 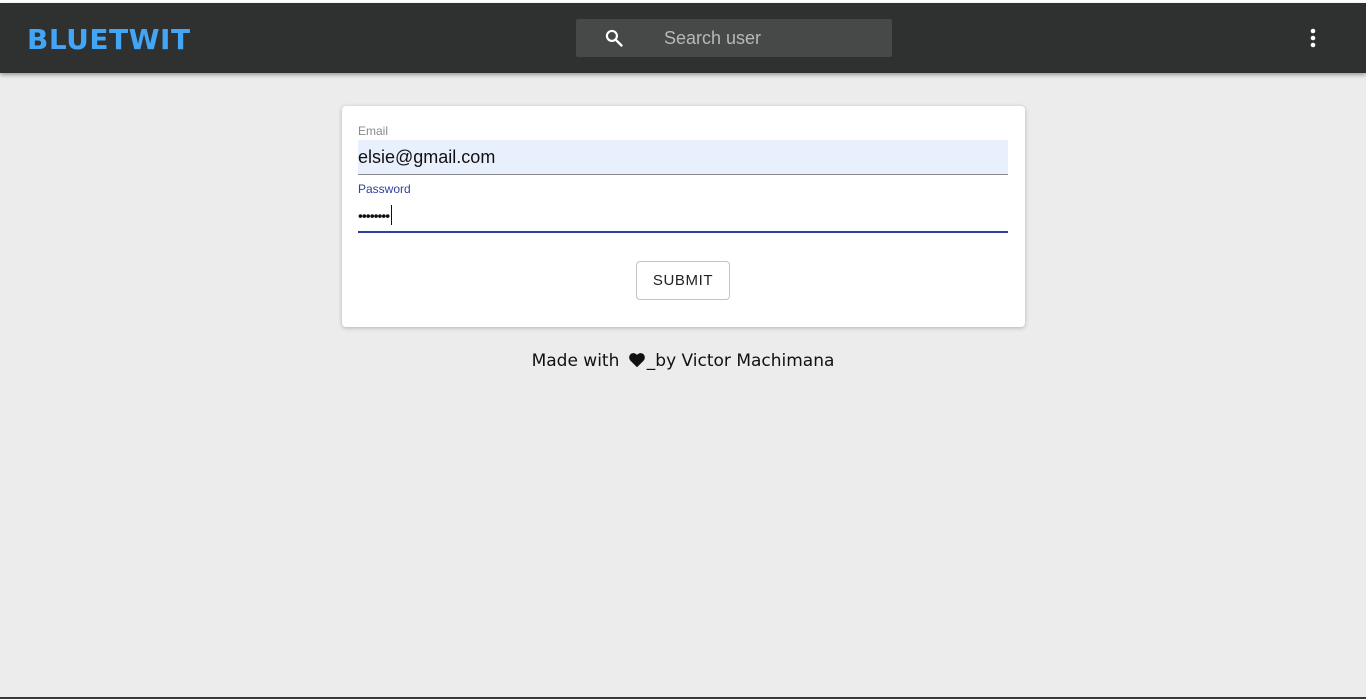 What do you see at coordinates (636, 360) in the screenshot?
I see `heart-icon` at bounding box center [636, 360].